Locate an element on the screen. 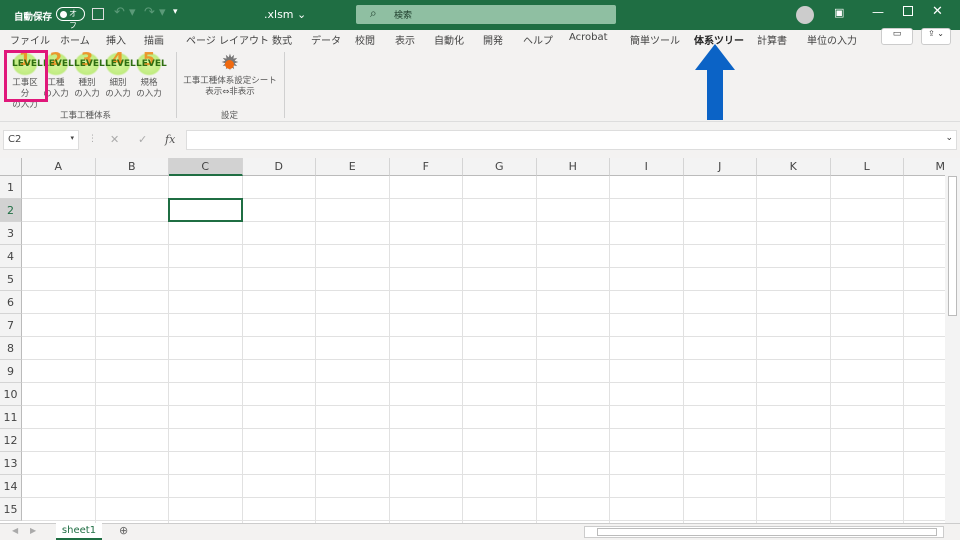 Image resolution: width=960 pixels, height=540 pixels. button-line1: 細別 is located at coordinates (118, 83).